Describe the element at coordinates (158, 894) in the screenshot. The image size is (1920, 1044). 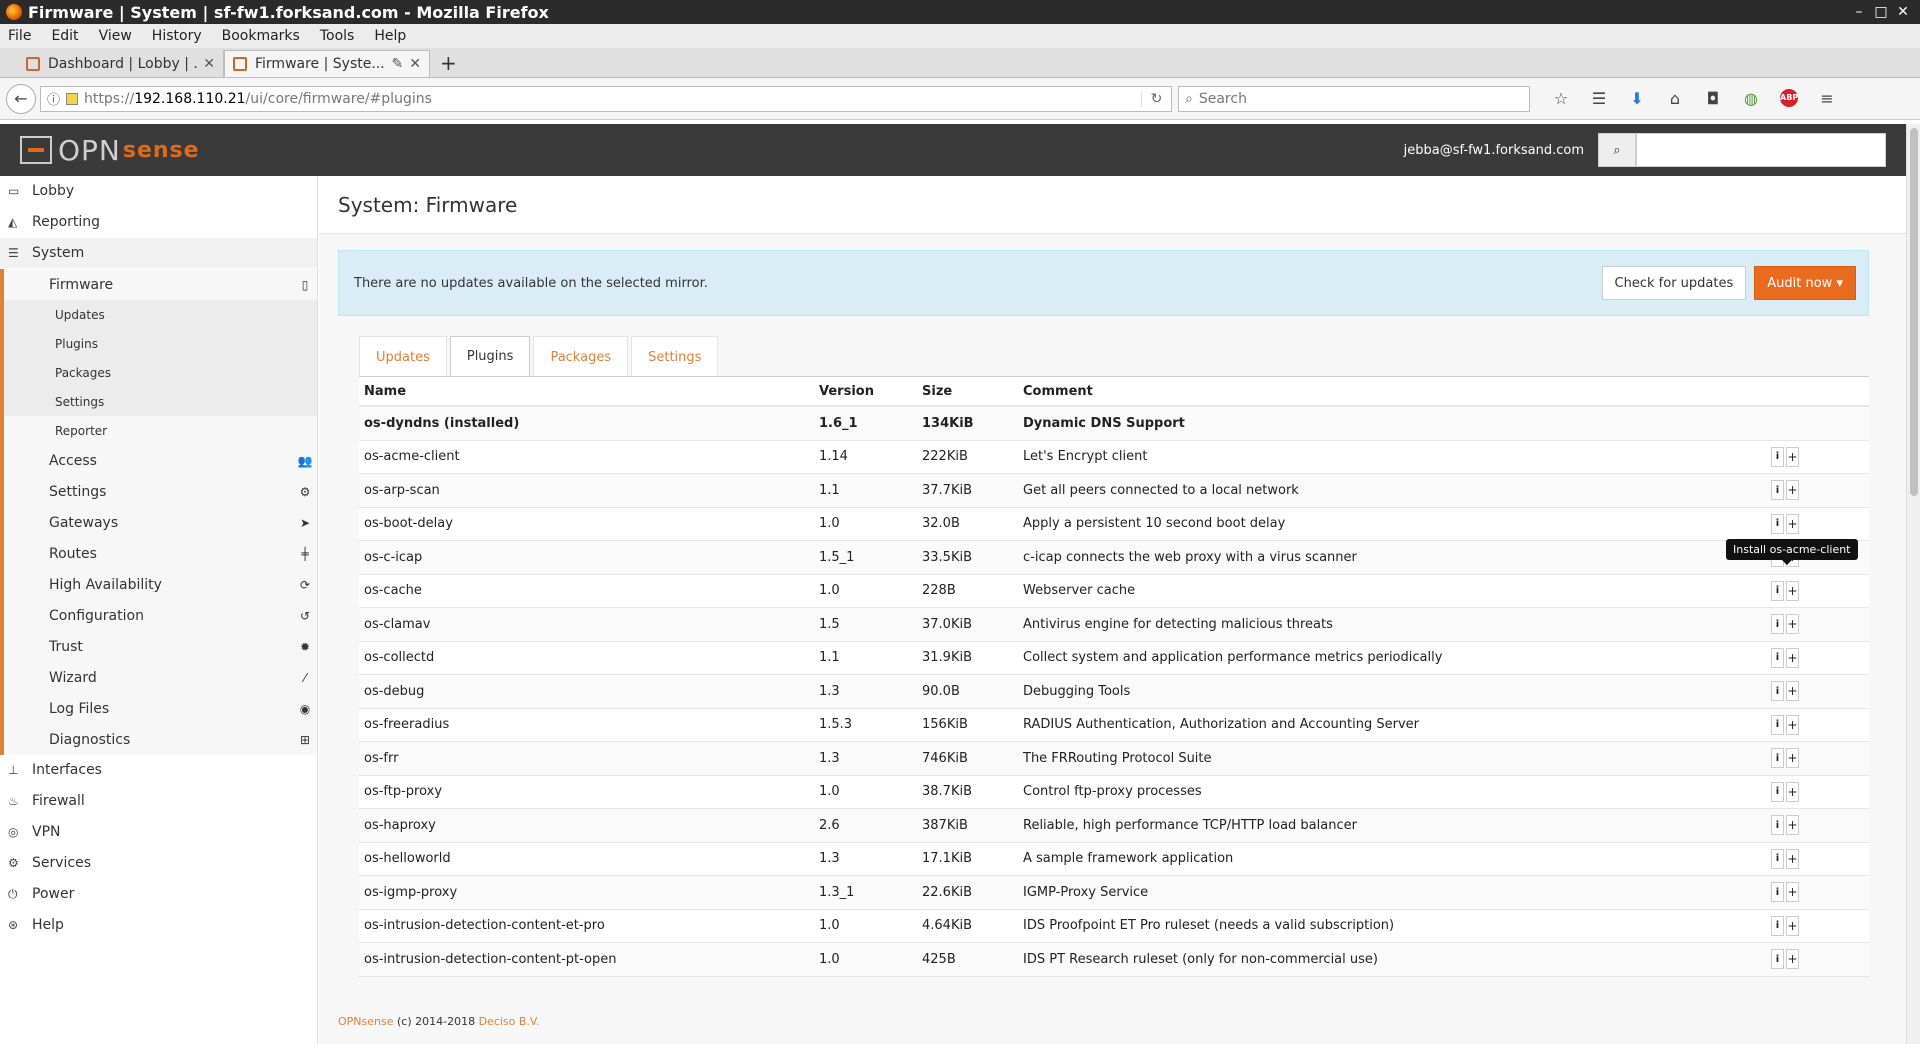
I see `sidebar-item-power: ⏻ Power` at that location.